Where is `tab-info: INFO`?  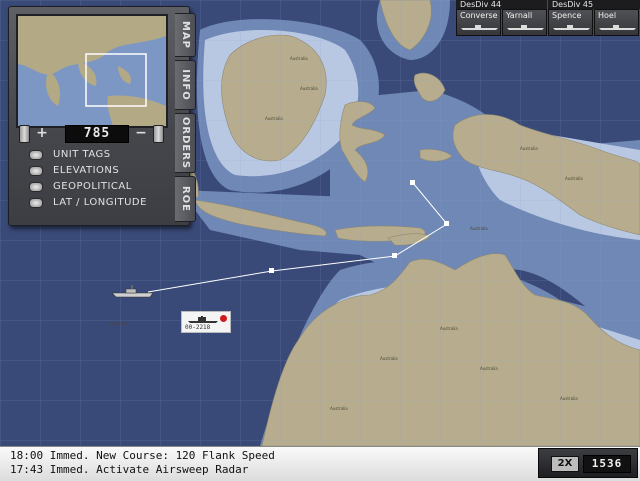
tab-info: INFO is located at coordinates (185, 85).